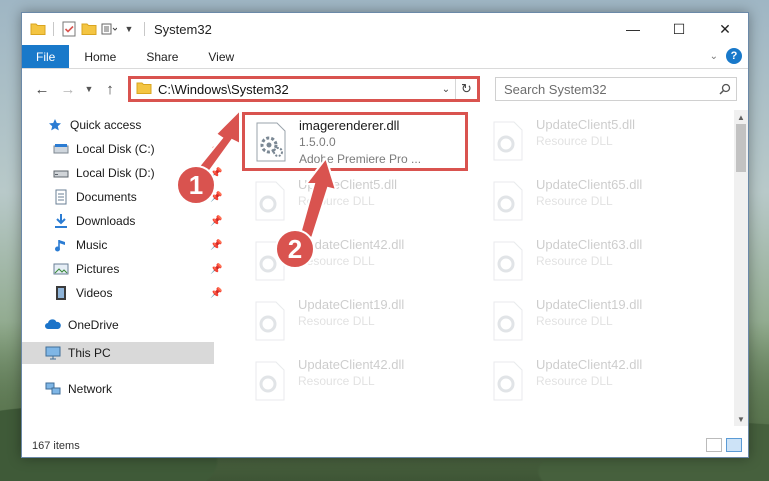  Describe the element at coordinates (196, 185) in the screenshot. I see `step-1-badge: 1` at that location.